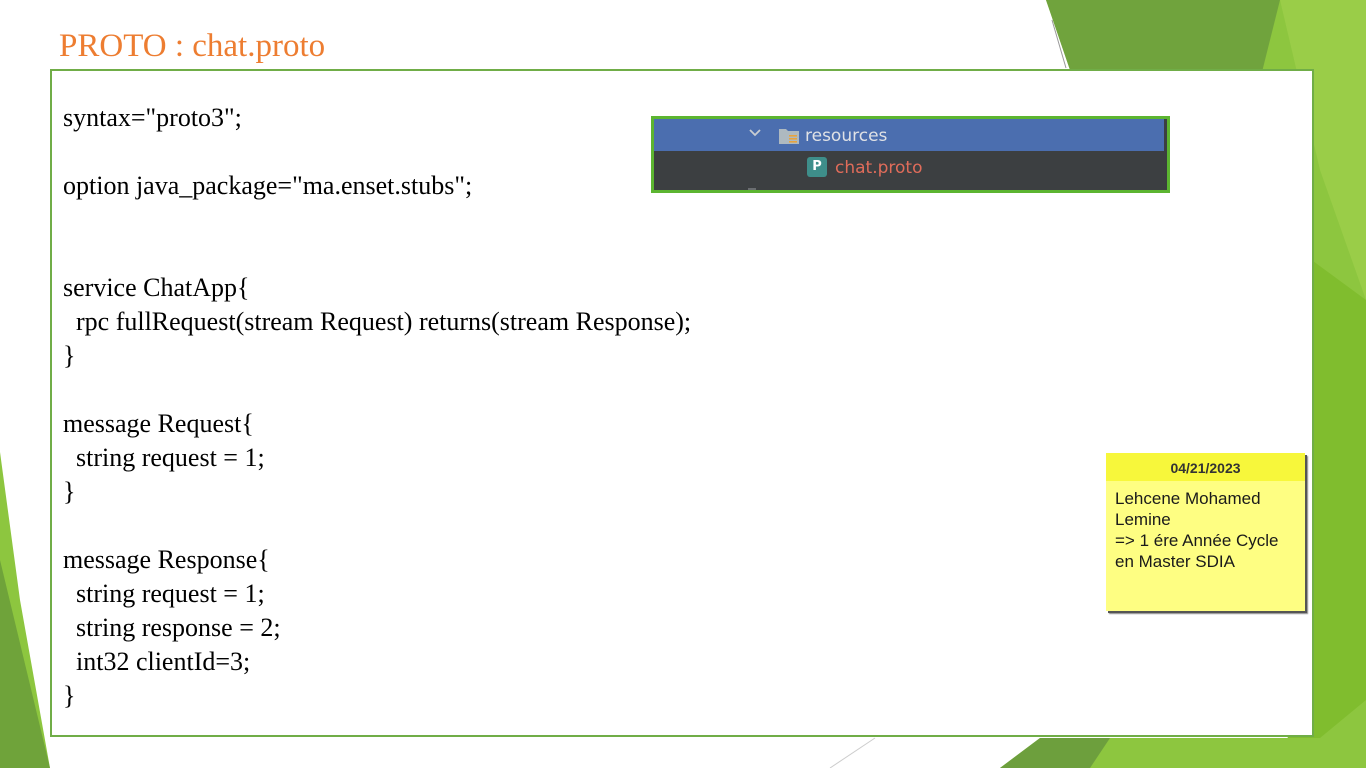 This screenshot has width=1366, height=768. Describe the element at coordinates (846, 136) in the screenshot. I see `folder-label: resources` at that location.